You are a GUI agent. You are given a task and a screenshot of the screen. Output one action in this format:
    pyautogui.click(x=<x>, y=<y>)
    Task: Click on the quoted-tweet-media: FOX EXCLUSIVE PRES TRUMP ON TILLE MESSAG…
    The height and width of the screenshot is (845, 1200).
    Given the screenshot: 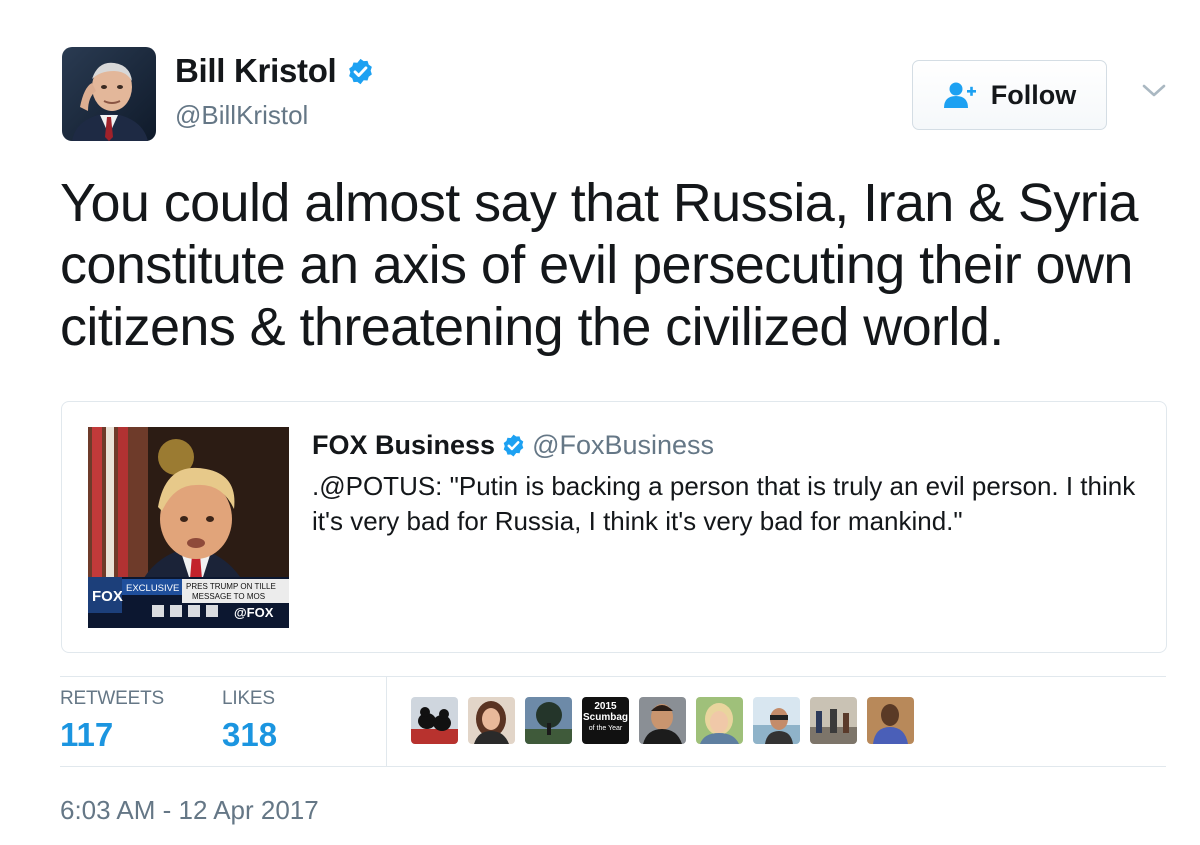 What is the action you would take?
    pyautogui.click(x=188, y=527)
    